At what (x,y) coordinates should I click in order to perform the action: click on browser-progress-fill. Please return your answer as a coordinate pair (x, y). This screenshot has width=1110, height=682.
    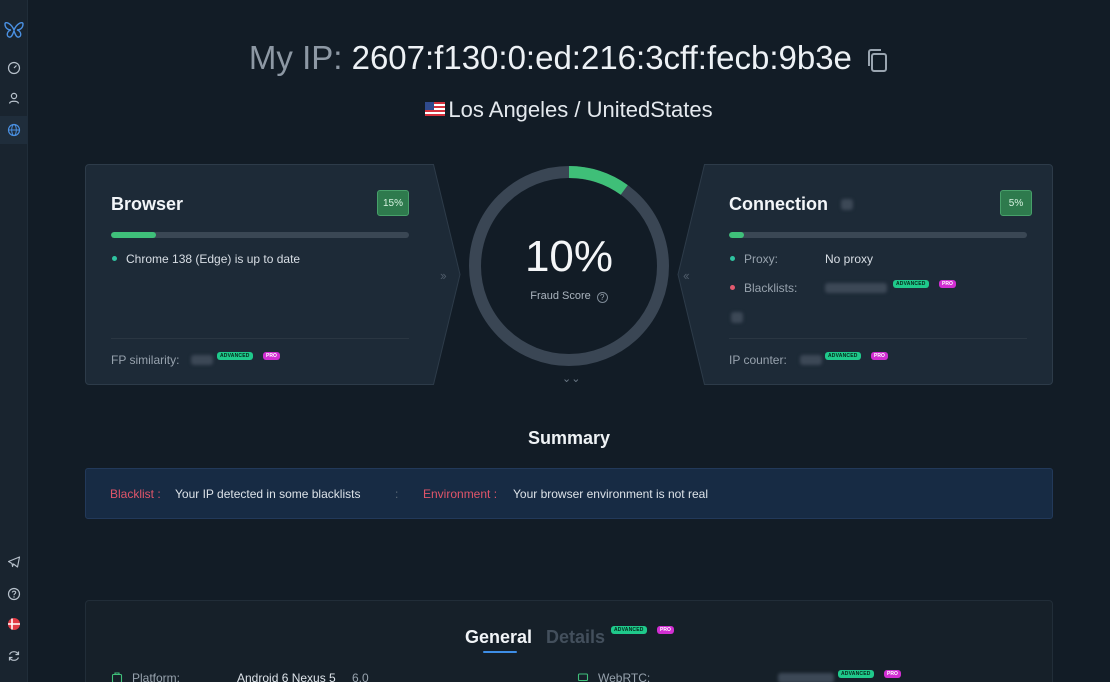
    Looking at the image, I should click on (133, 235).